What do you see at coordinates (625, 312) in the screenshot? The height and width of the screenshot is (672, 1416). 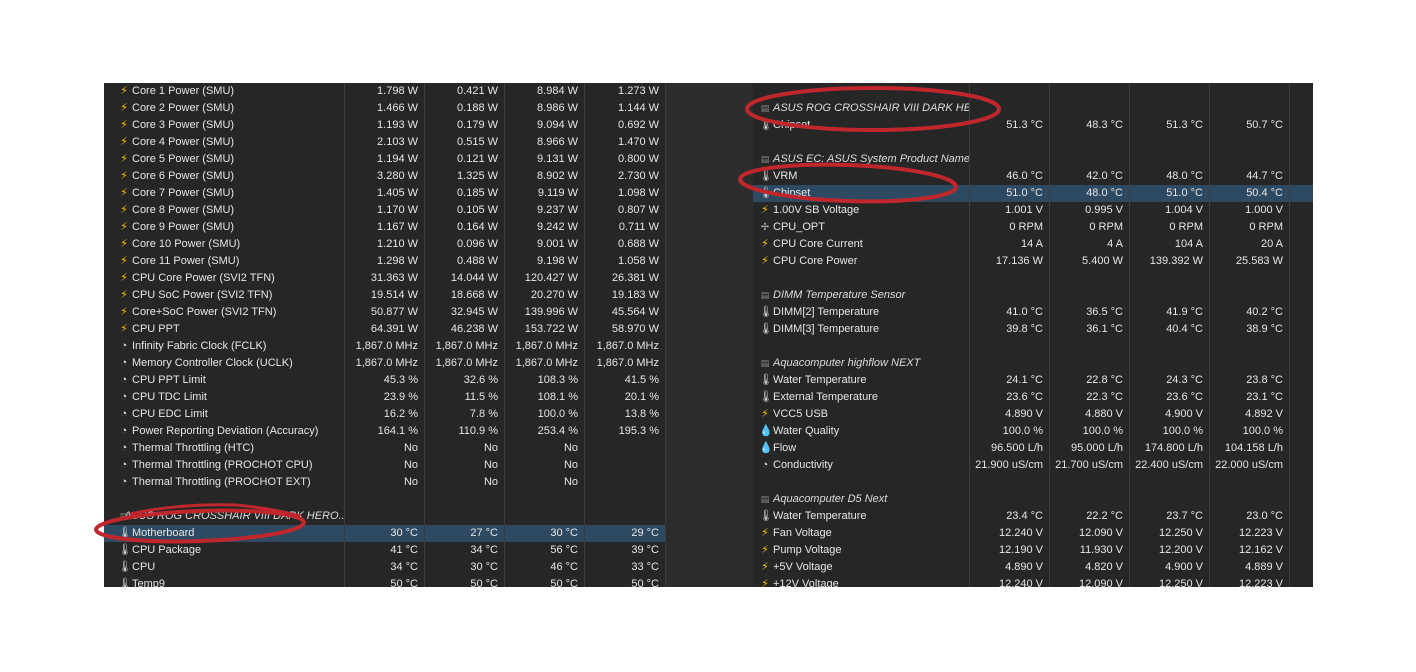 I see `average-value: 45.564 W` at bounding box center [625, 312].